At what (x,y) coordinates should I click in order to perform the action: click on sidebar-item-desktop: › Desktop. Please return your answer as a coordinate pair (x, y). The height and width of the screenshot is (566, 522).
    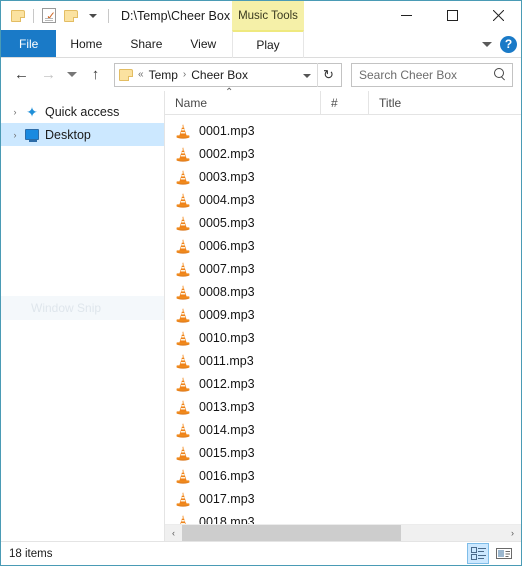
    Looking at the image, I should click on (82, 134).